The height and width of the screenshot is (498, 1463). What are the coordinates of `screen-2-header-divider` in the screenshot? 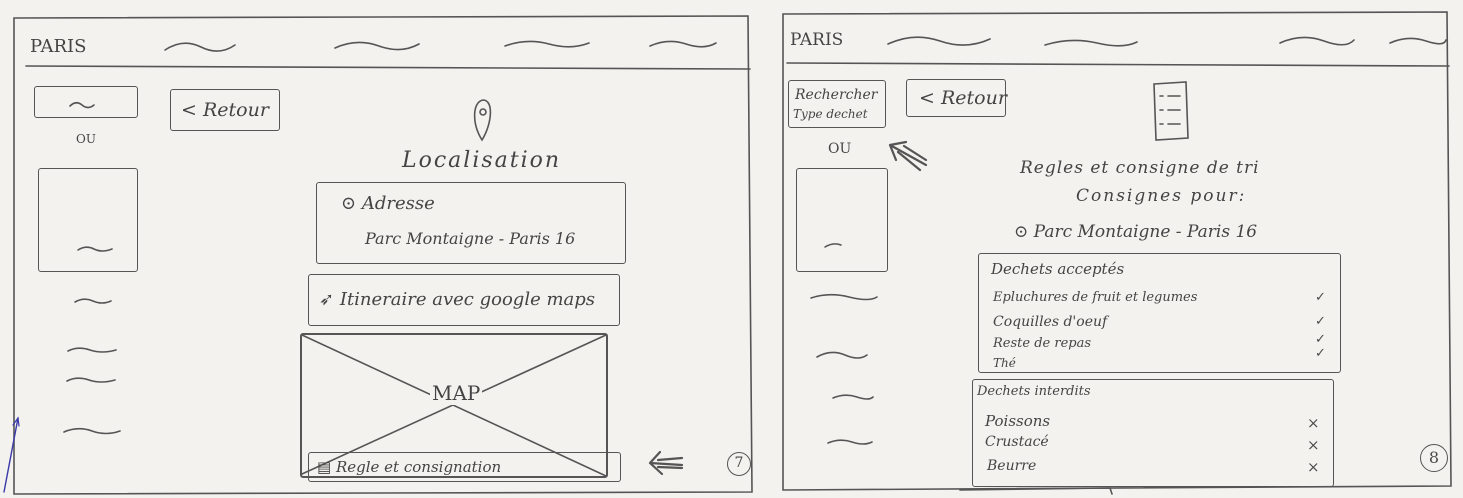 It's located at (1118, 64).